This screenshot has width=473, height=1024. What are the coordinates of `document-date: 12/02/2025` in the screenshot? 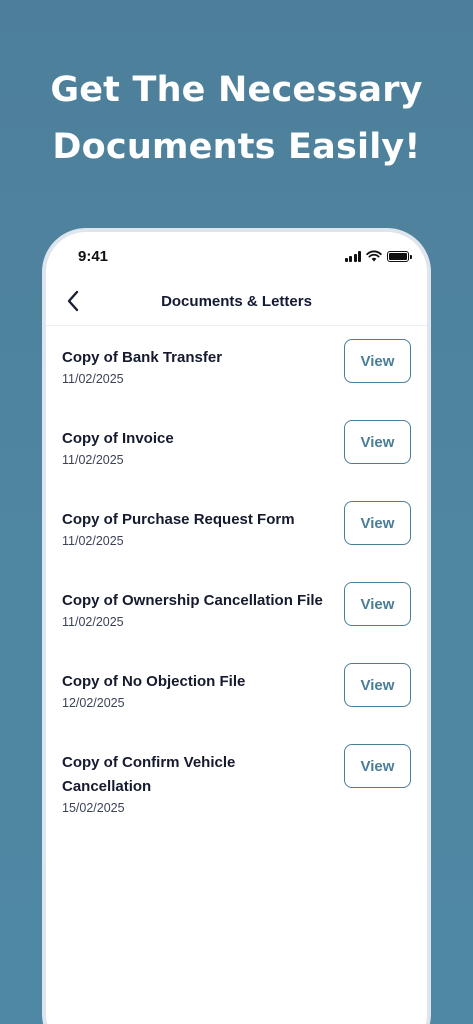 It's located at (93, 703).